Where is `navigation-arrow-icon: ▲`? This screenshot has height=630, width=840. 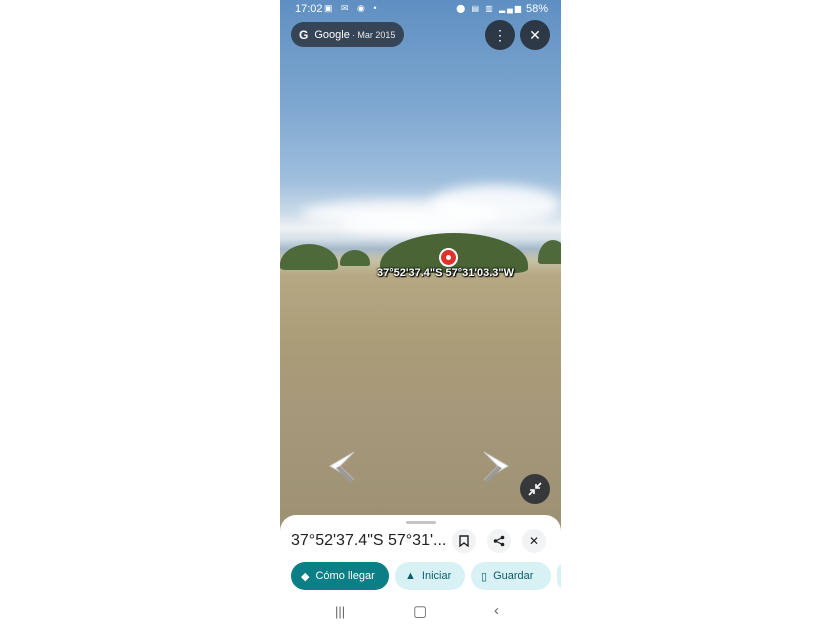
navigation-arrow-icon: ▲ is located at coordinates (410, 576).